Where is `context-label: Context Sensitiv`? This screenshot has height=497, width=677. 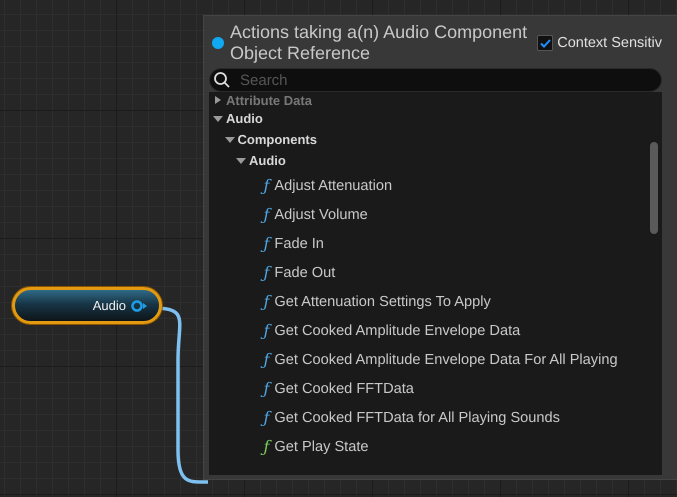
context-label: Context Sensitiv is located at coordinates (609, 43).